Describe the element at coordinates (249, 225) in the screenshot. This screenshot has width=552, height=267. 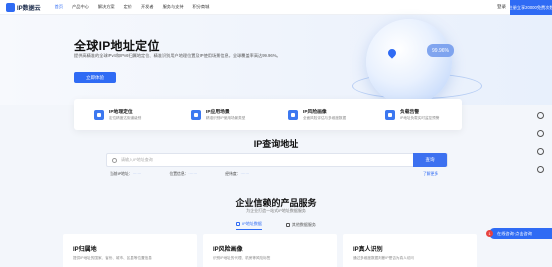
I see `tab-ip-data: IP地址数据` at that location.